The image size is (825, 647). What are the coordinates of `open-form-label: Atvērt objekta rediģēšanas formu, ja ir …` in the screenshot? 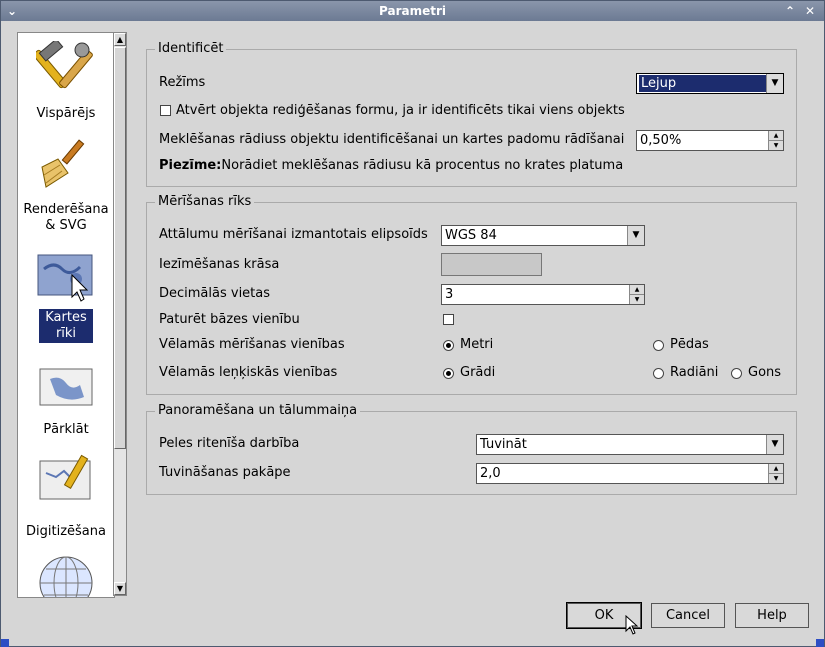 It's located at (400, 110).